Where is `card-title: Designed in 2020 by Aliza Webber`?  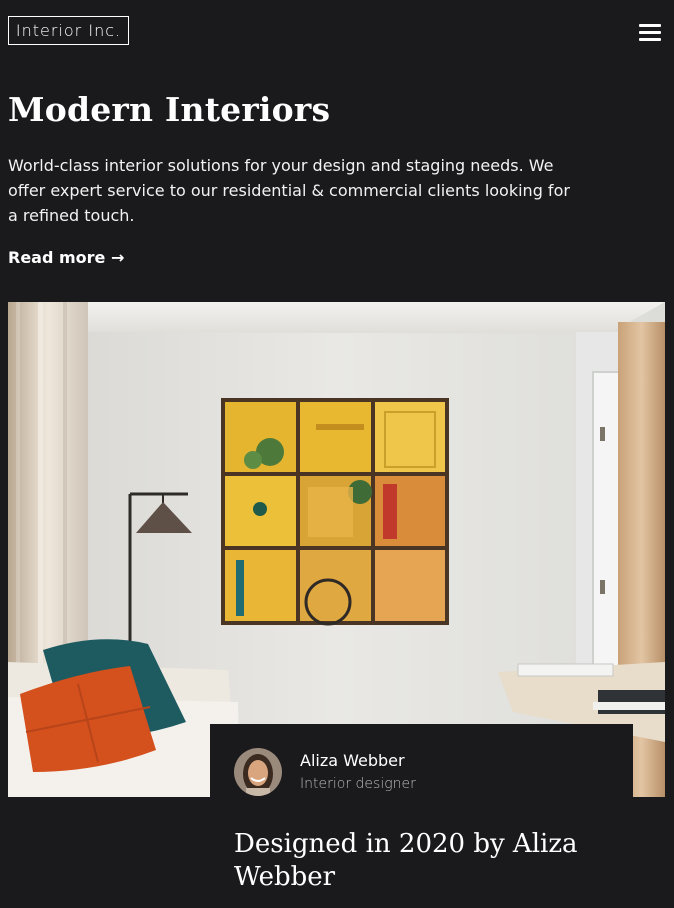
card-title: Designed in 2020 by Aliza Webber is located at coordinates (406, 860).